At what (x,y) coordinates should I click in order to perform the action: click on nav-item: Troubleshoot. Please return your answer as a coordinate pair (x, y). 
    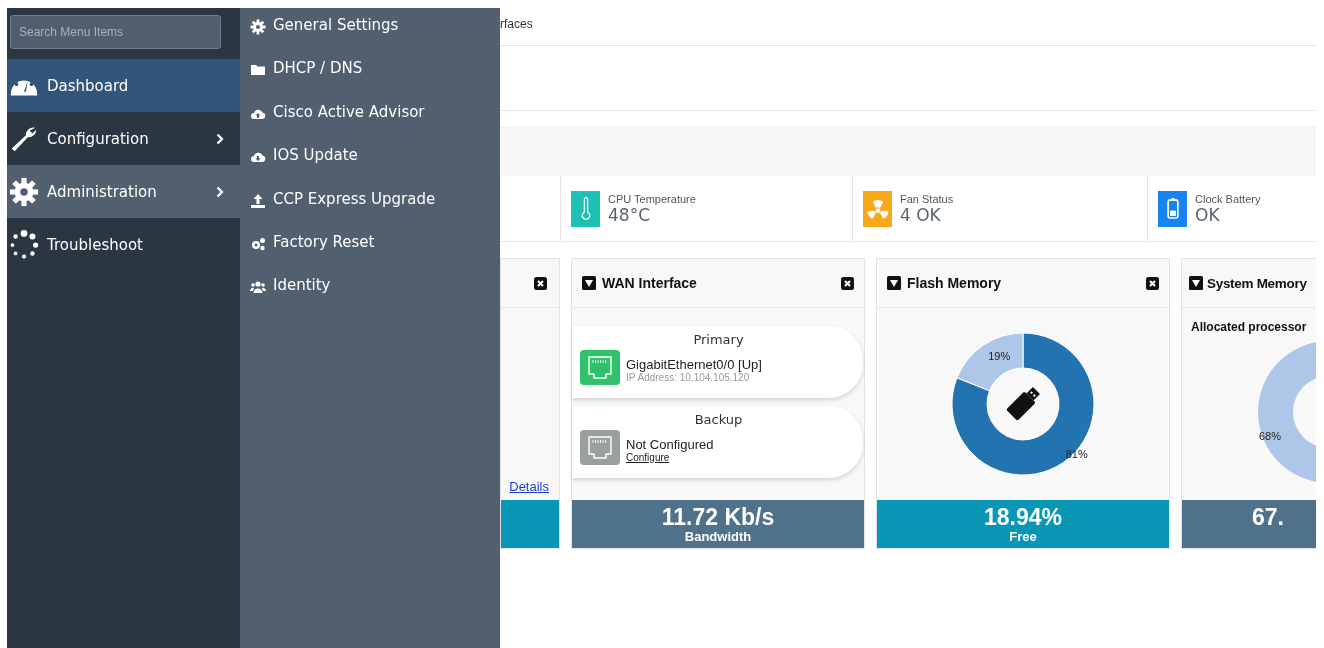
    Looking at the image, I should click on (123, 244).